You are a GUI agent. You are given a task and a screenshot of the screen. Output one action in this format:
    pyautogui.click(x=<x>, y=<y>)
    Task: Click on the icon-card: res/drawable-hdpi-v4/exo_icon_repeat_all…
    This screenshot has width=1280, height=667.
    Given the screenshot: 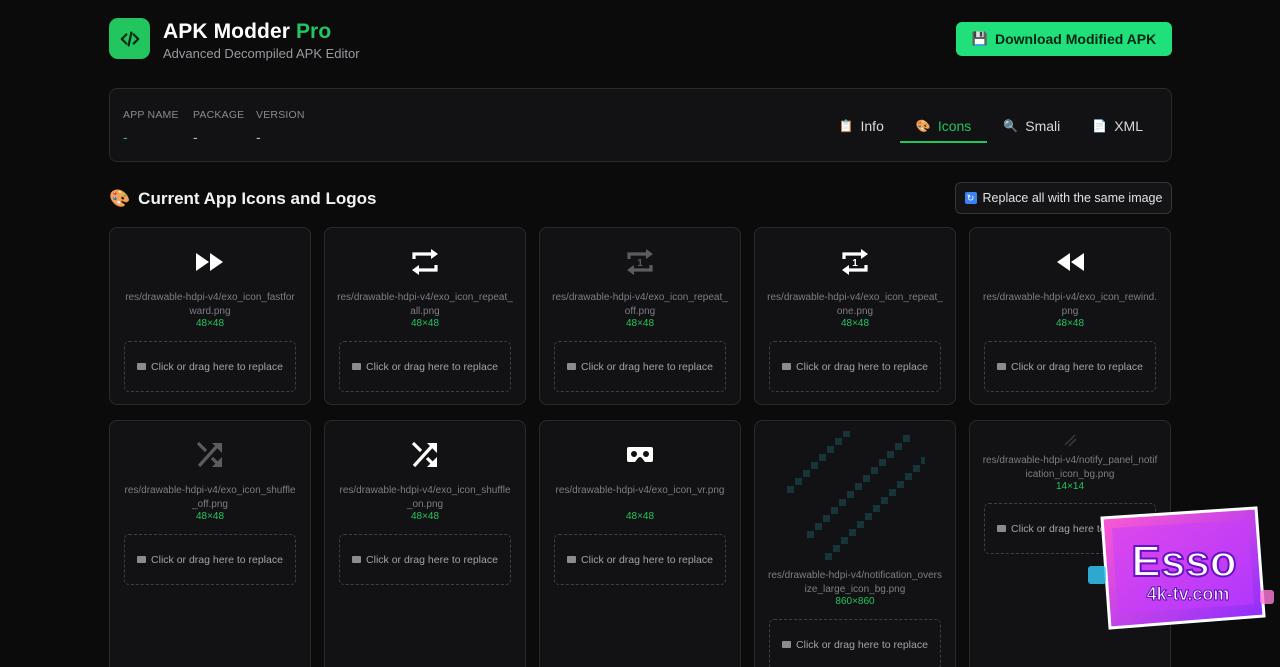 What is the action you would take?
    pyautogui.click(x=425, y=316)
    